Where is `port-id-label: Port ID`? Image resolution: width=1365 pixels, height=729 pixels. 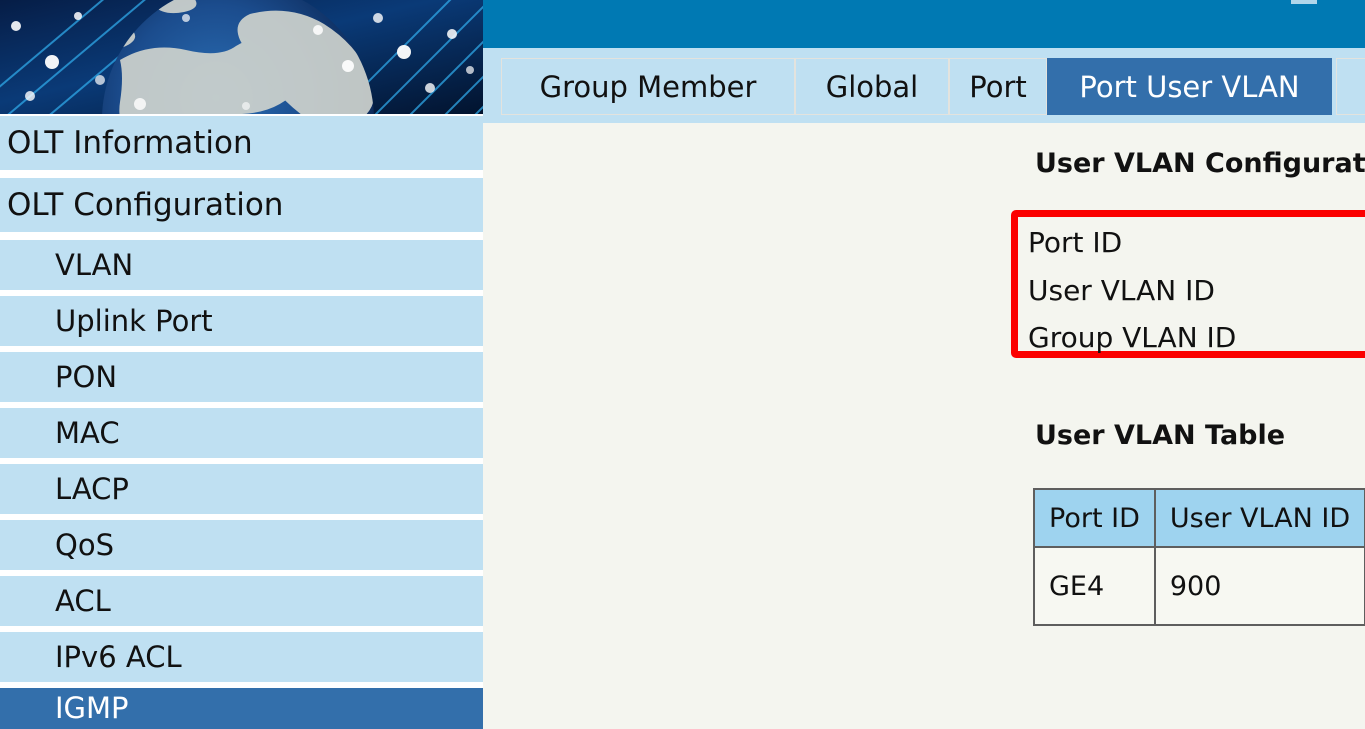
port-id-label: Port ID is located at coordinates (1075, 242).